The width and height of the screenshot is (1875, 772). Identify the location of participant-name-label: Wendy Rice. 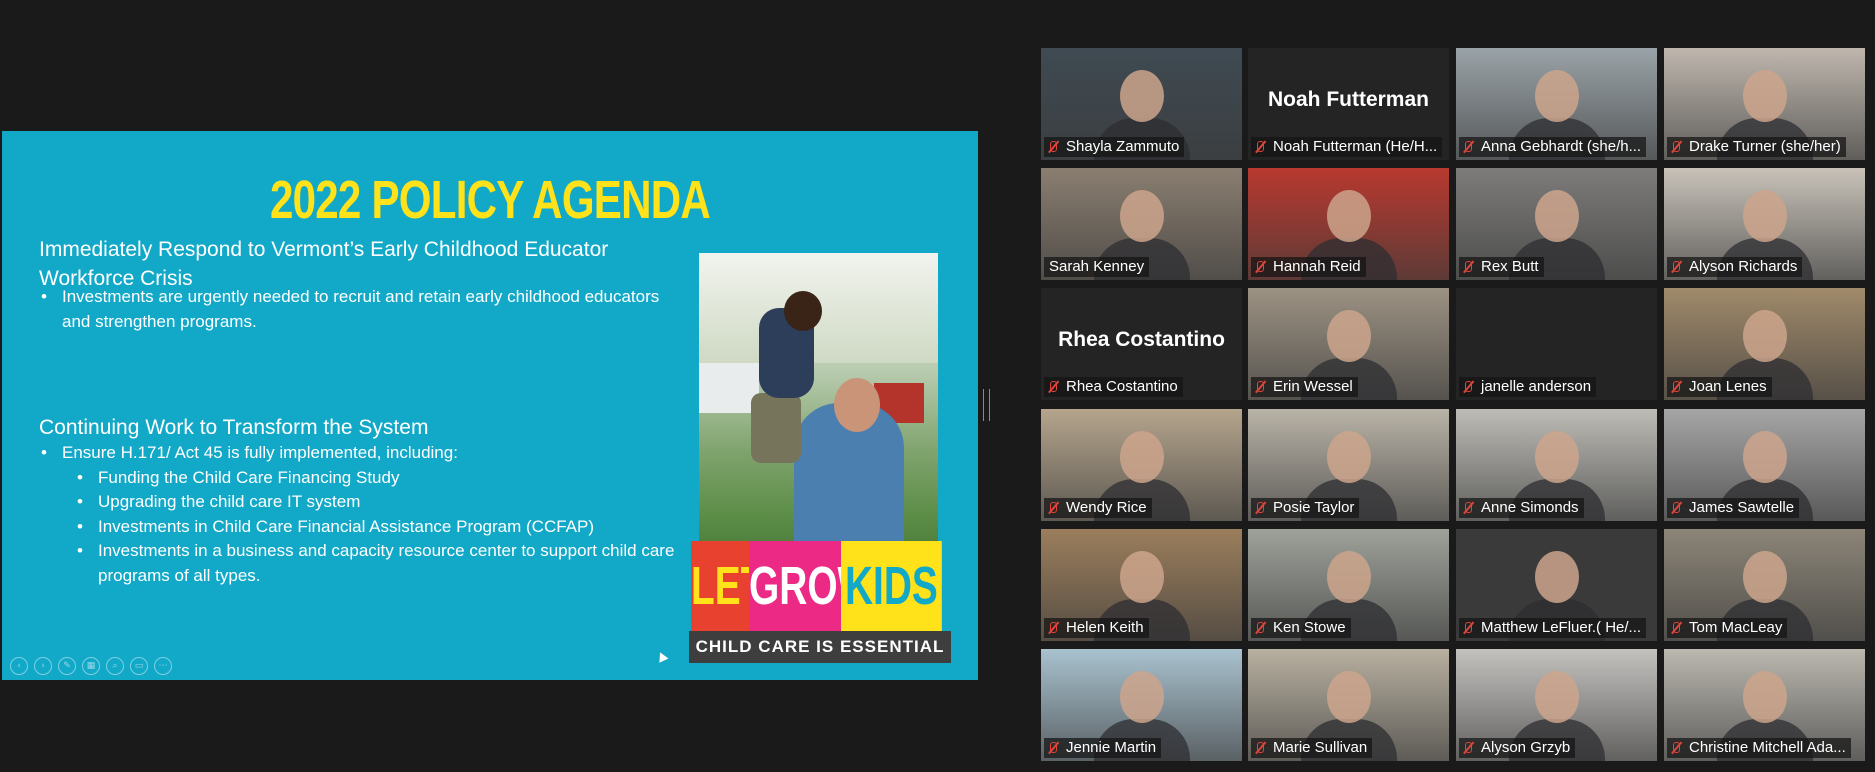
(1098, 508).